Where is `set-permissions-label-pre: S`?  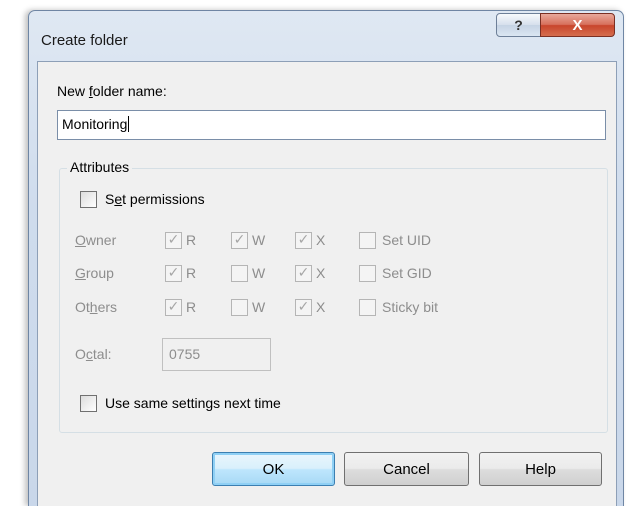 set-permissions-label-pre: S is located at coordinates (110, 199).